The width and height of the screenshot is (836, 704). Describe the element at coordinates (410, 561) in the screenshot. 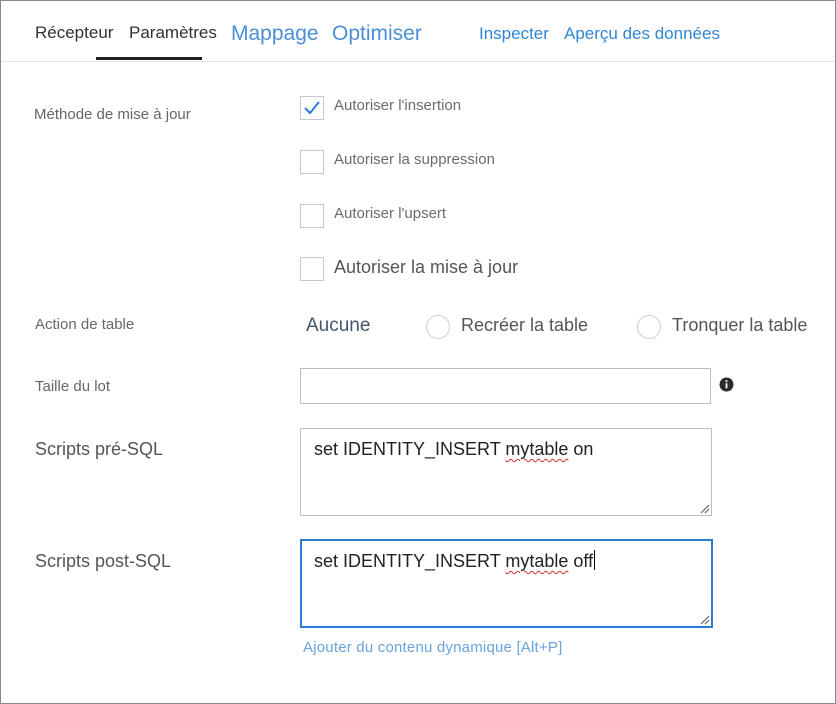

I see `post-sql-prefix: set IDENTITY_INSERT` at that location.